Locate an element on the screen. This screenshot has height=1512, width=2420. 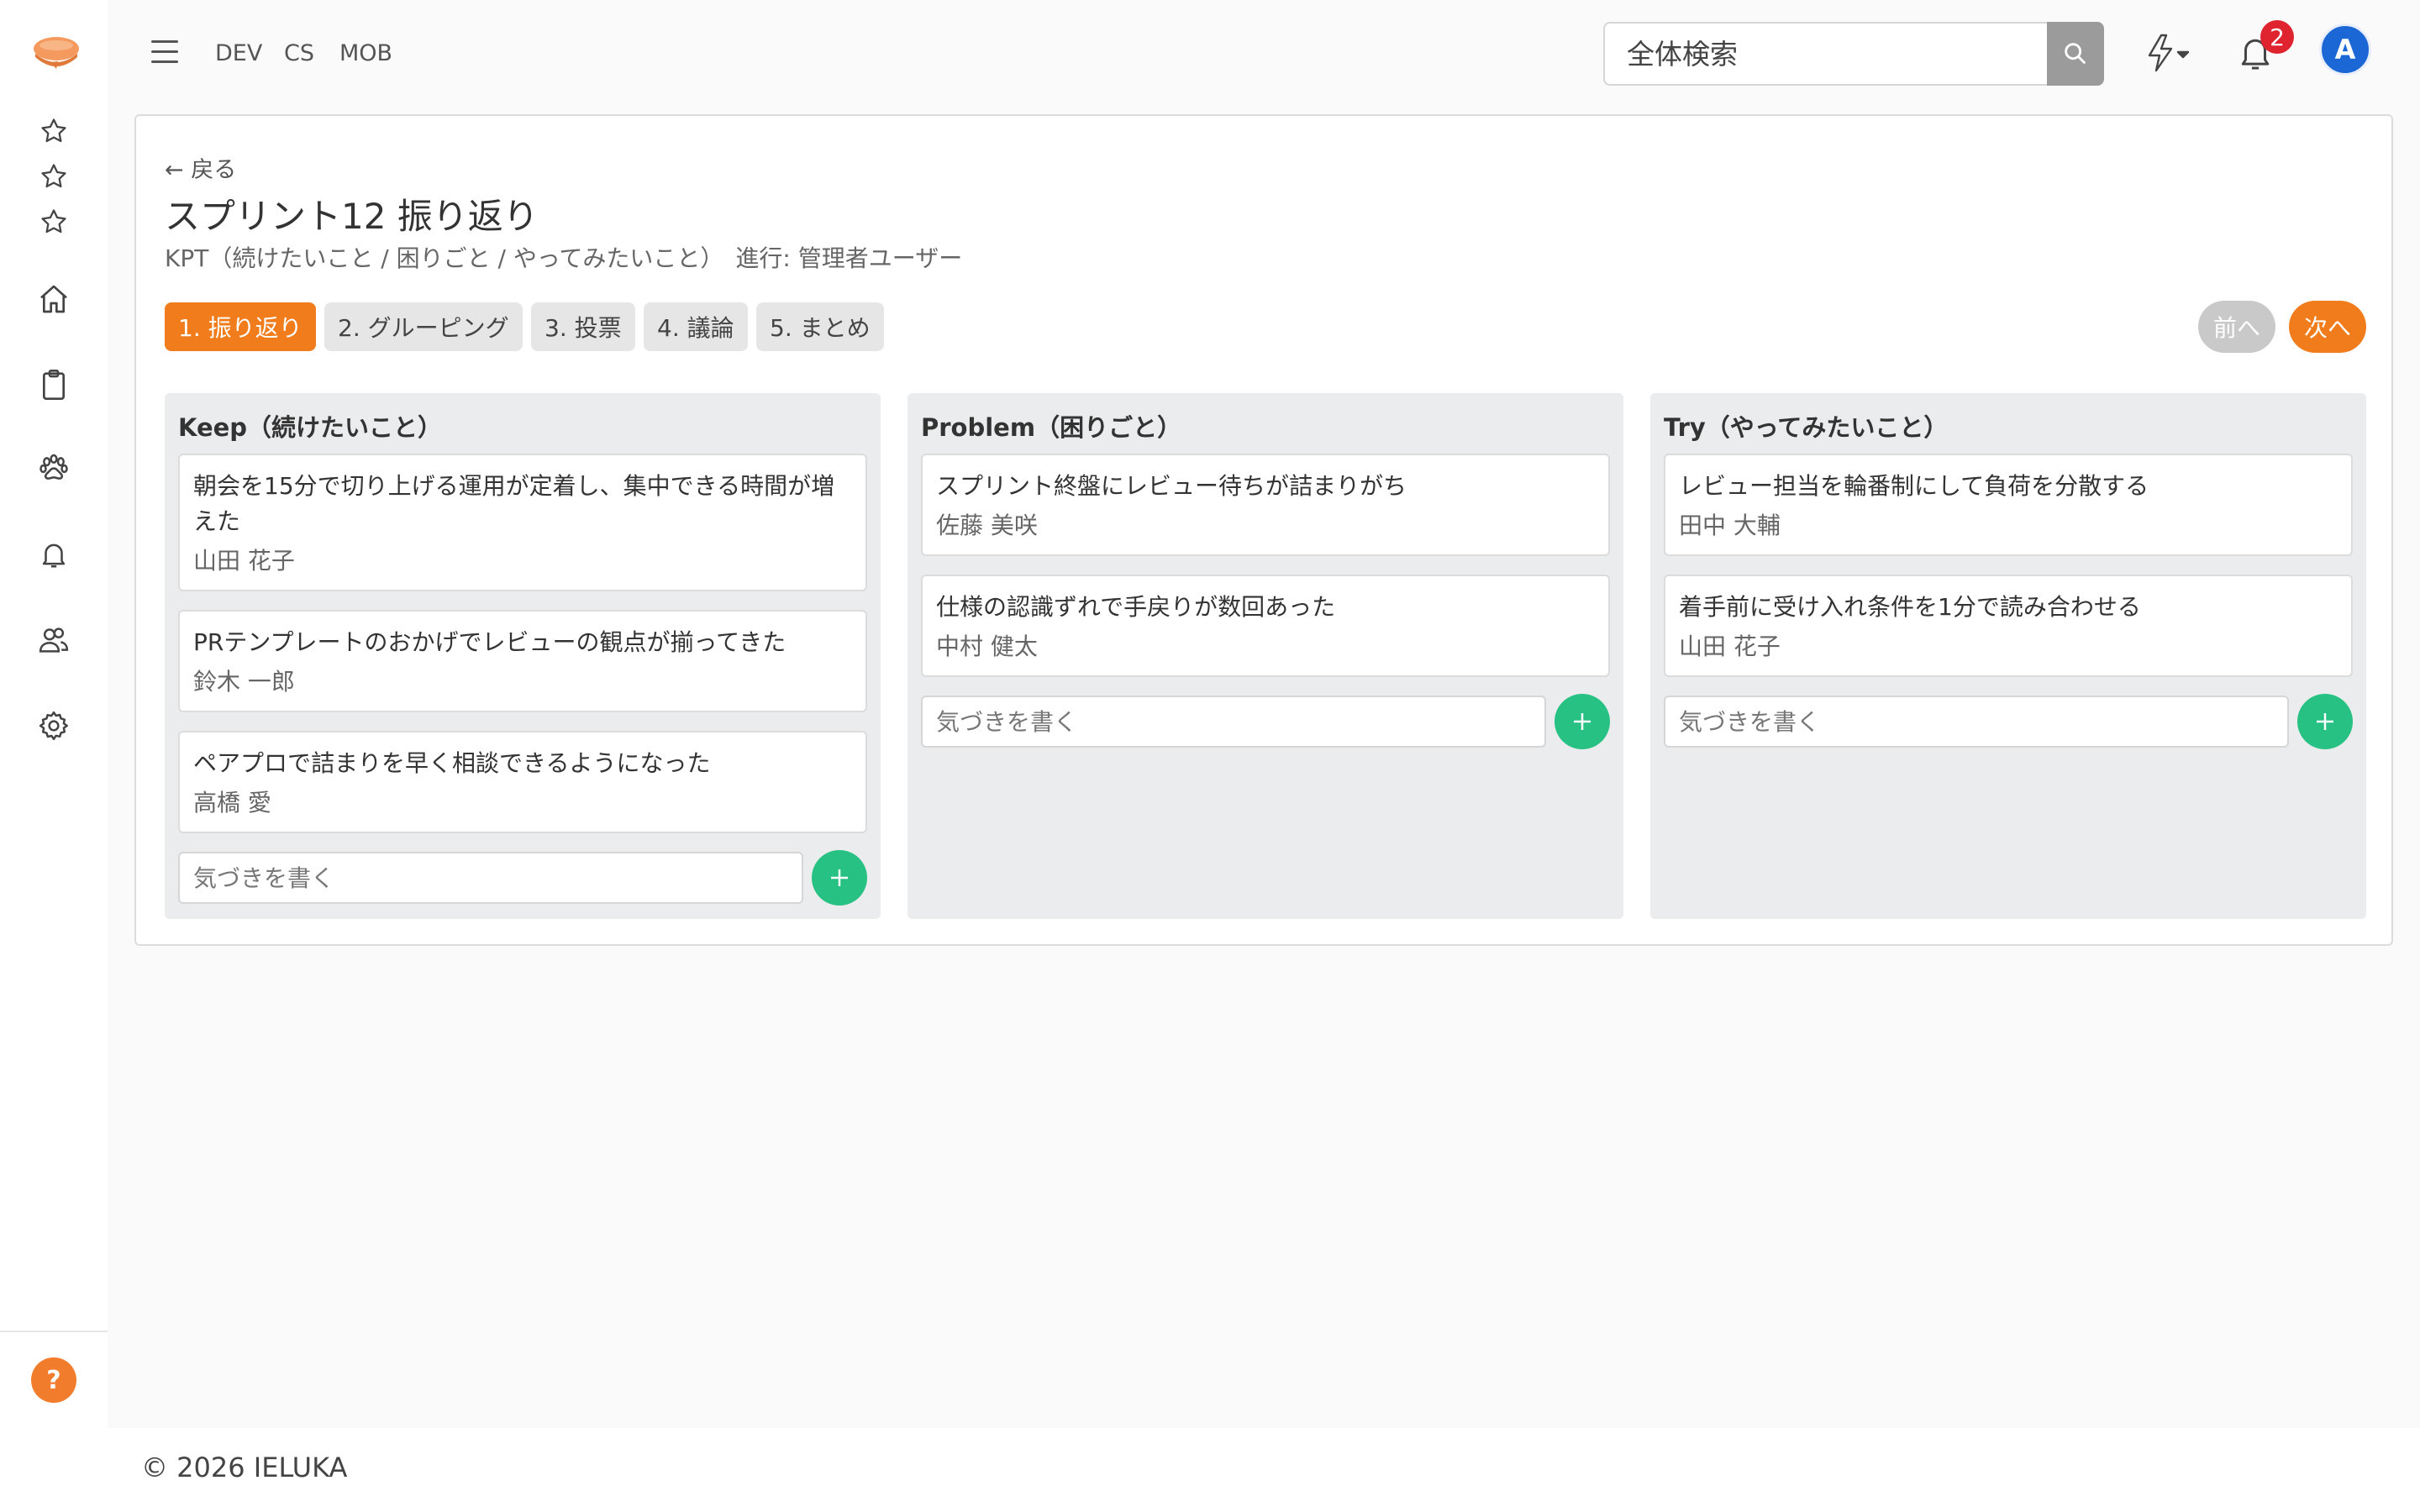
retro-card: PRテンプレートのおかげでレビューの観点が揃ってきた 鈴木 一郎 is located at coordinates (522, 661).